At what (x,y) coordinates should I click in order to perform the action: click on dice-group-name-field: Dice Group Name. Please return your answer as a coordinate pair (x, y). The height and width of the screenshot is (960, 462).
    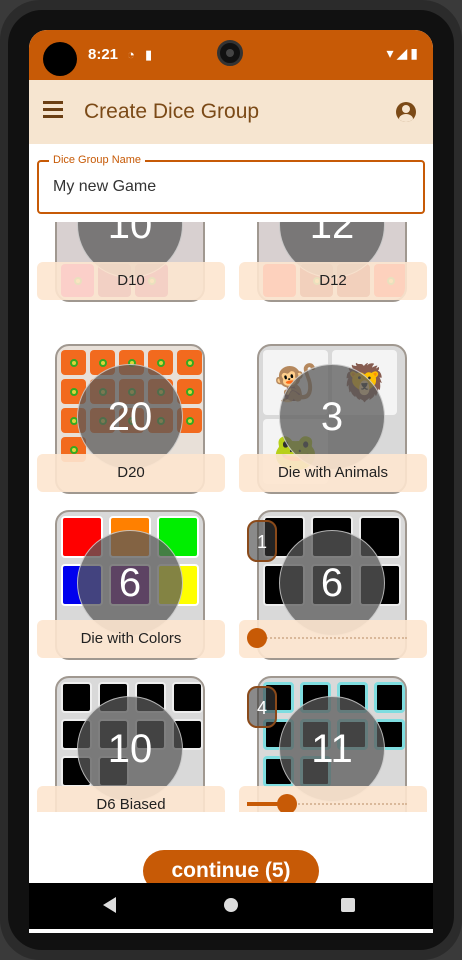
    Looking at the image, I should click on (231, 184).